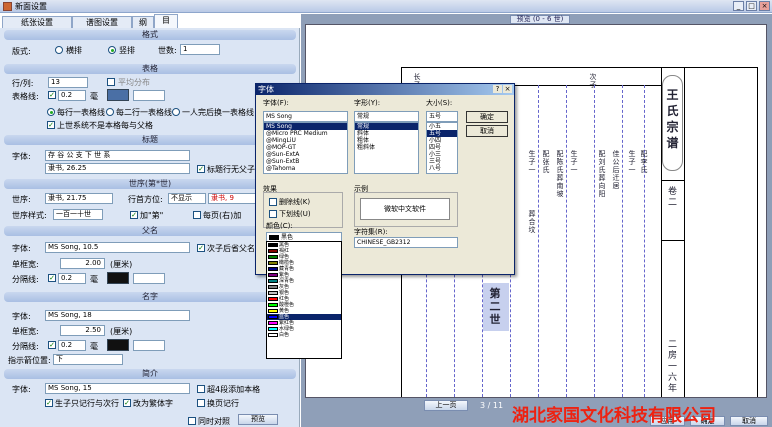  Describe the element at coordinates (117, 315) in the screenshot. I see `name-font-input: MS Song, 18` at that location.